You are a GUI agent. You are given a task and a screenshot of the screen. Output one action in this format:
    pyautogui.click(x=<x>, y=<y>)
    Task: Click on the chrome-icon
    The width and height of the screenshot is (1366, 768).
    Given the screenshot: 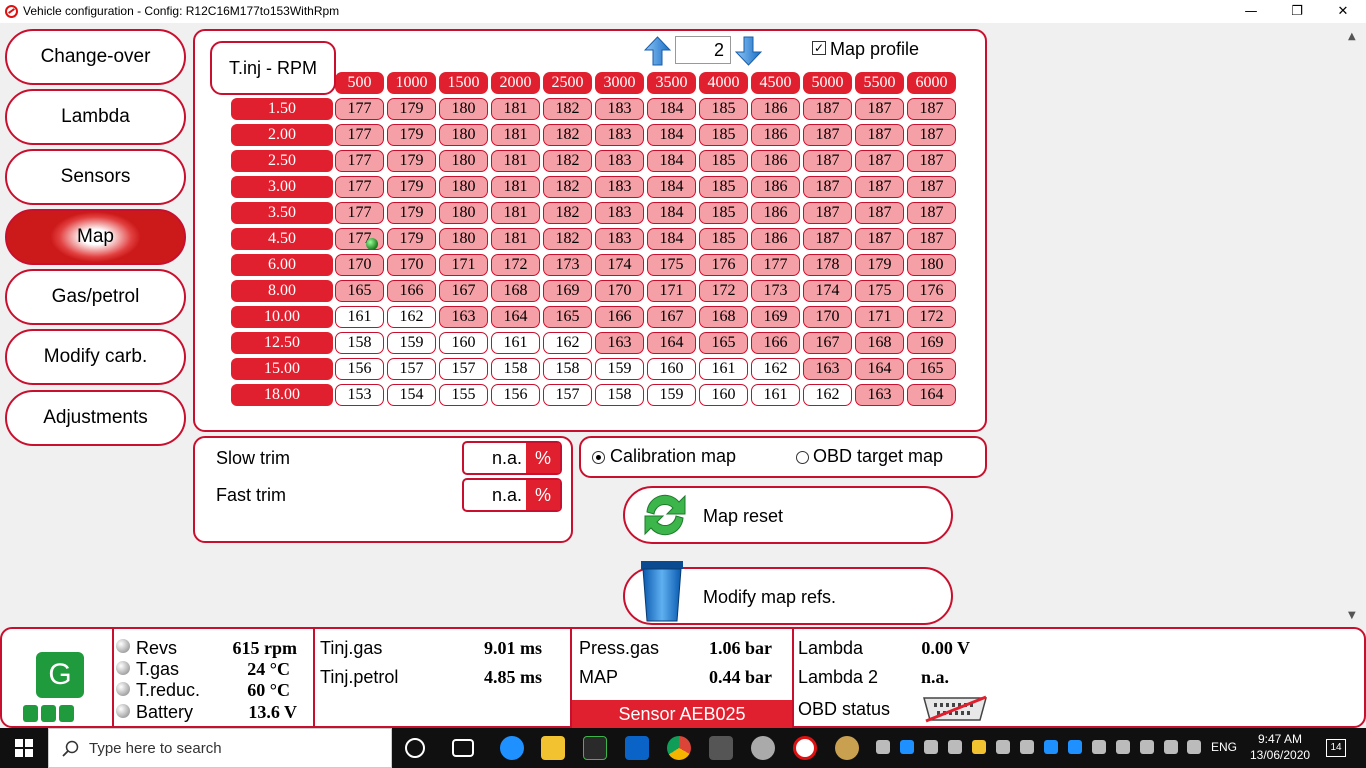 What is the action you would take?
    pyautogui.click(x=679, y=748)
    